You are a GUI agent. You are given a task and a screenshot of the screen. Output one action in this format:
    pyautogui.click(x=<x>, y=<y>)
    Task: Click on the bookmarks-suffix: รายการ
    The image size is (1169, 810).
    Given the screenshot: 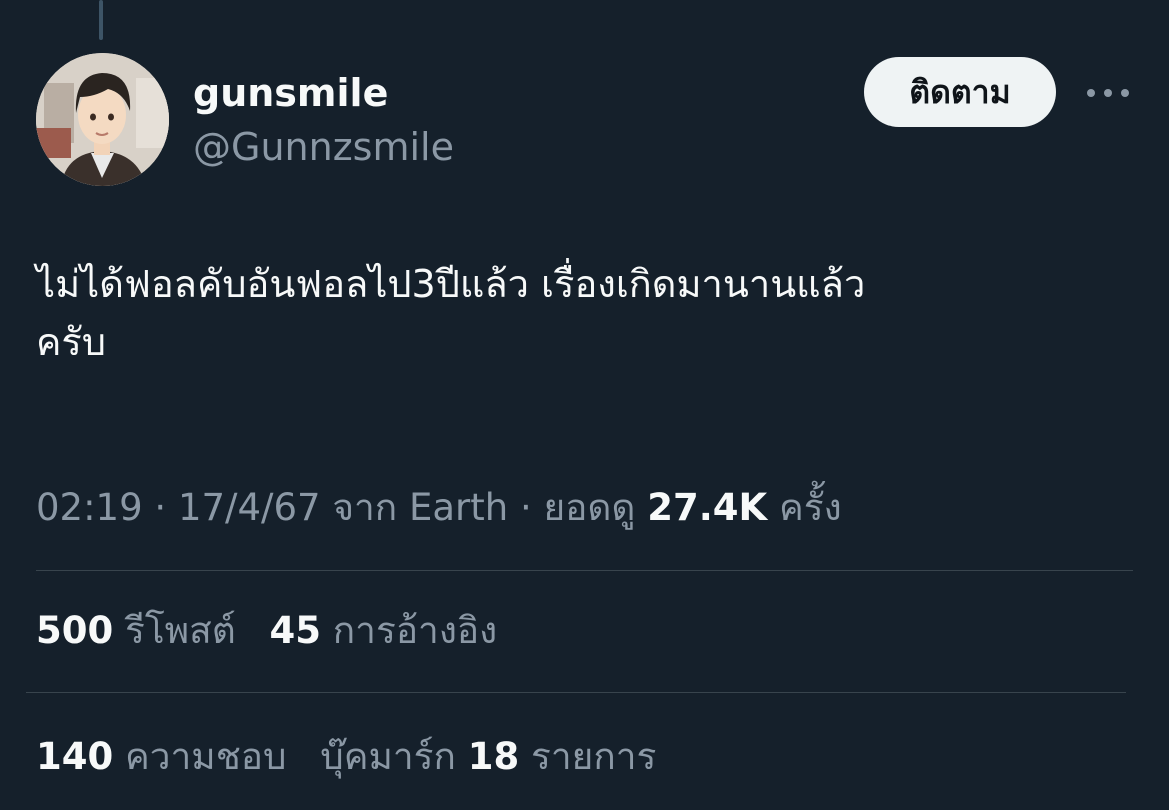 What is the action you would take?
    pyautogui.click(x=588, y=756)
    